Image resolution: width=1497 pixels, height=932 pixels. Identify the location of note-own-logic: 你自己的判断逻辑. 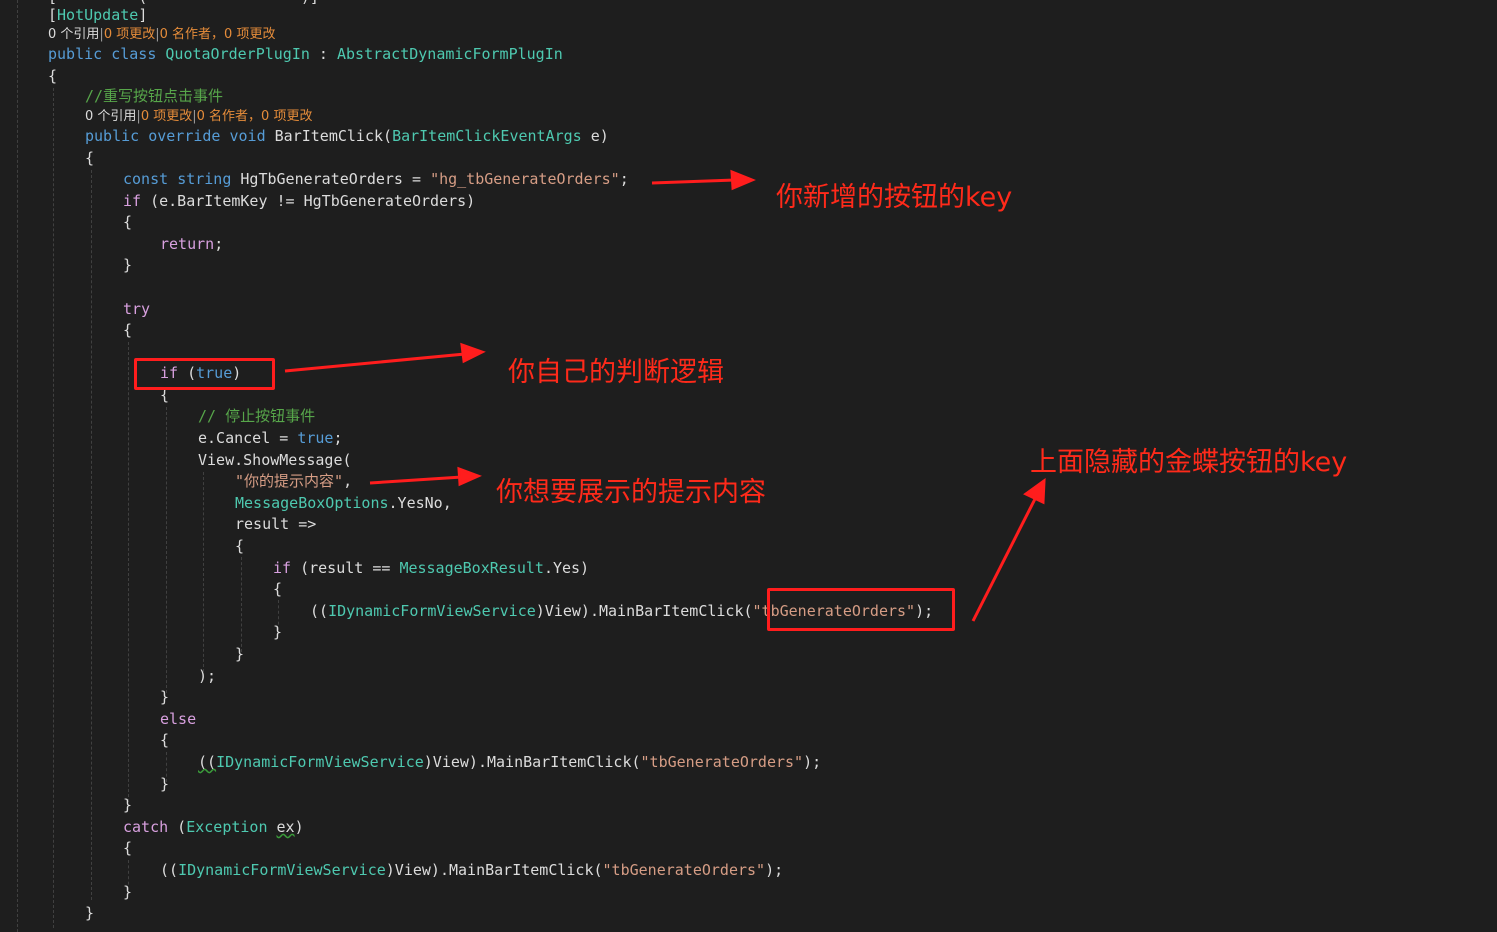
(616, 372).